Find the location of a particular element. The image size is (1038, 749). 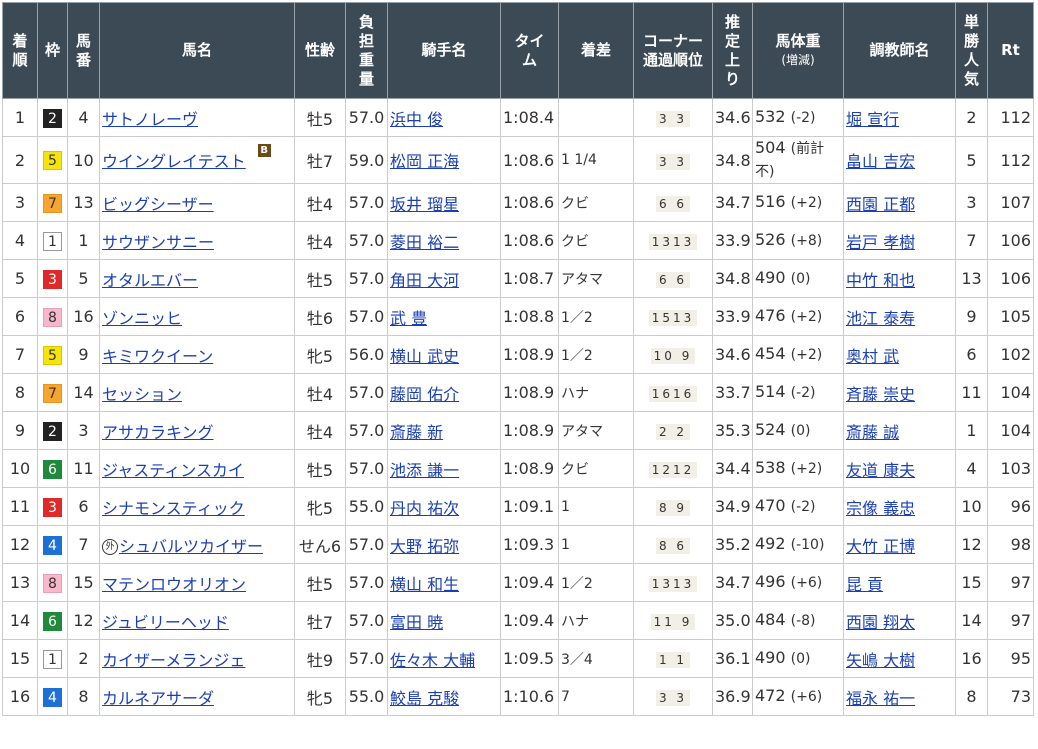

horse-name-link: ジャスティンスカイ is located at coordinates (173, 470).